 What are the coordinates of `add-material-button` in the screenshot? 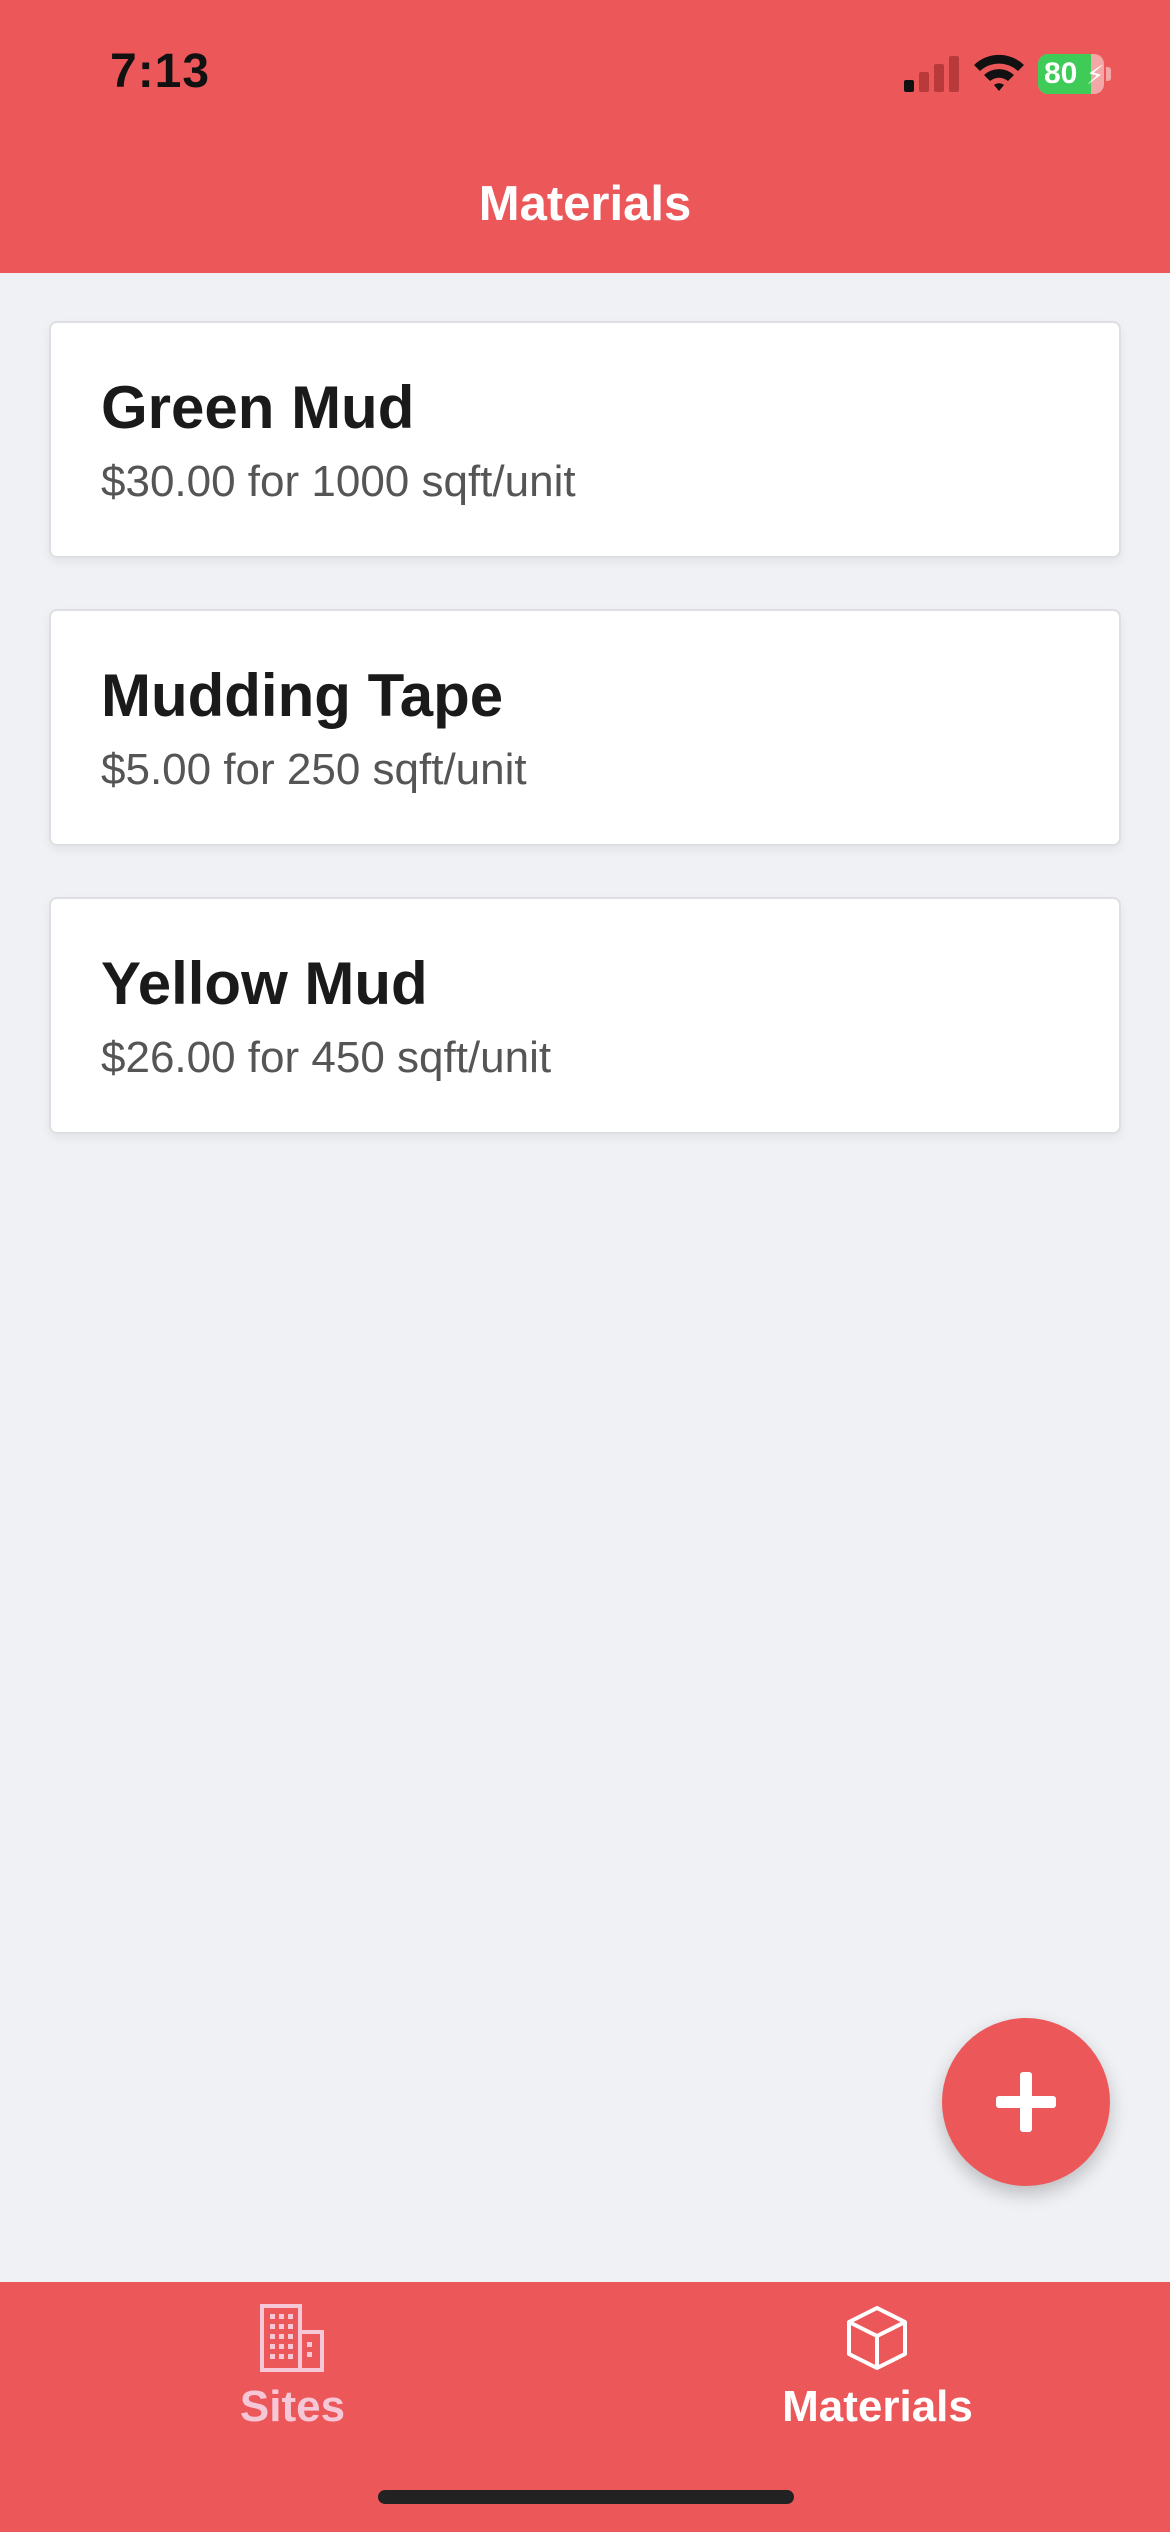 It's located at (1026, 2102).